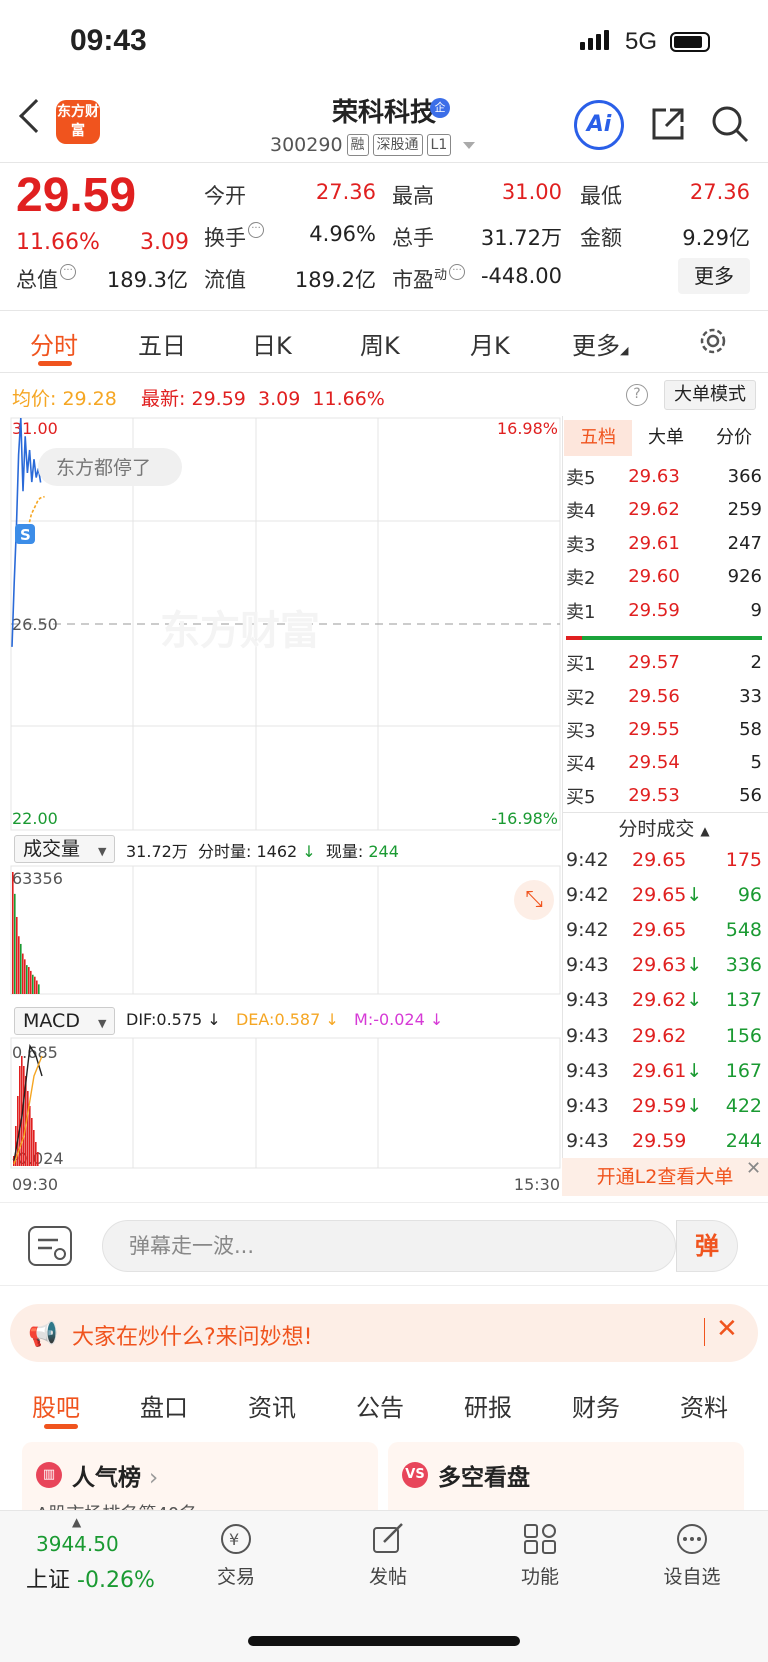 This screenshot has width=768, height=1662. Describe the element at coordinates (692, 1539) in the screenshot. I see `more-circle-icon` at that location.